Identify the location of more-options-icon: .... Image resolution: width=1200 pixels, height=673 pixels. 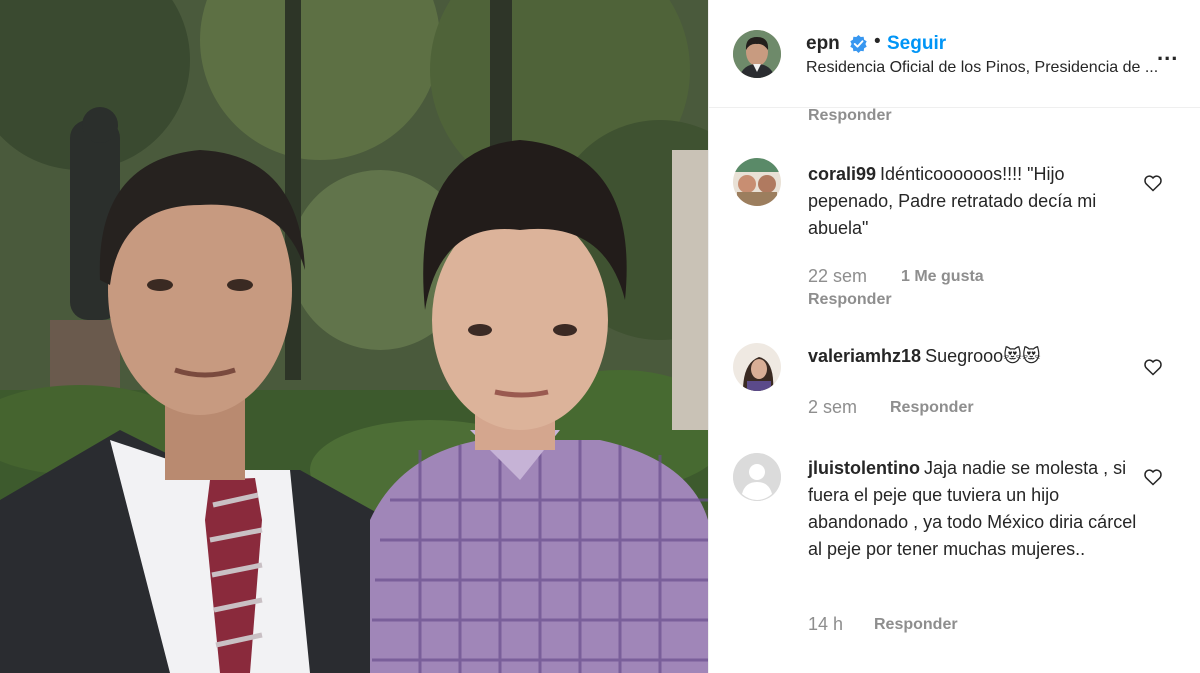
(1167, 53).